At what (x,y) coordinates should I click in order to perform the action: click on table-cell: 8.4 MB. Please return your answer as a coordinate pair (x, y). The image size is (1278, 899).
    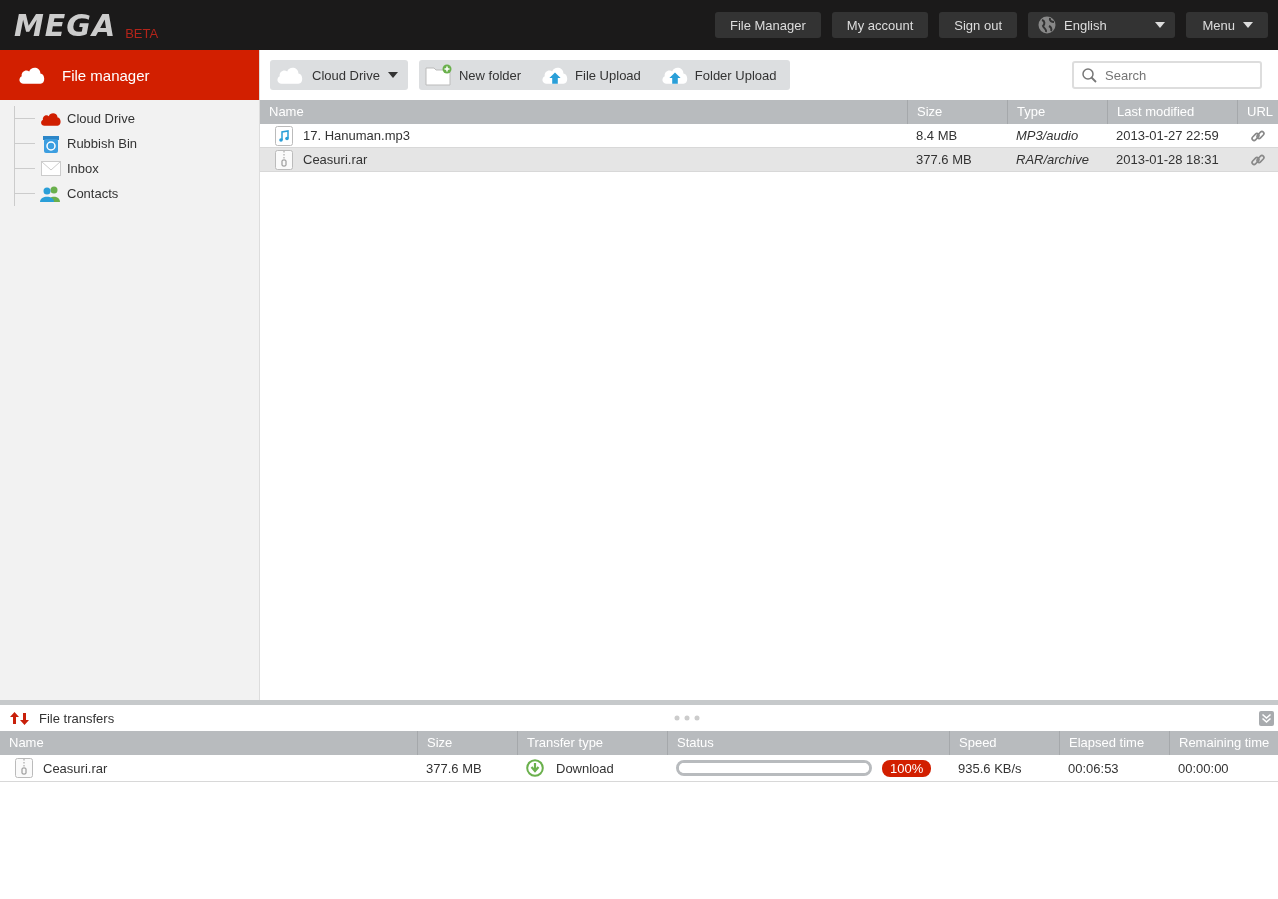
    Looking at the image, I should click on (937, 135).